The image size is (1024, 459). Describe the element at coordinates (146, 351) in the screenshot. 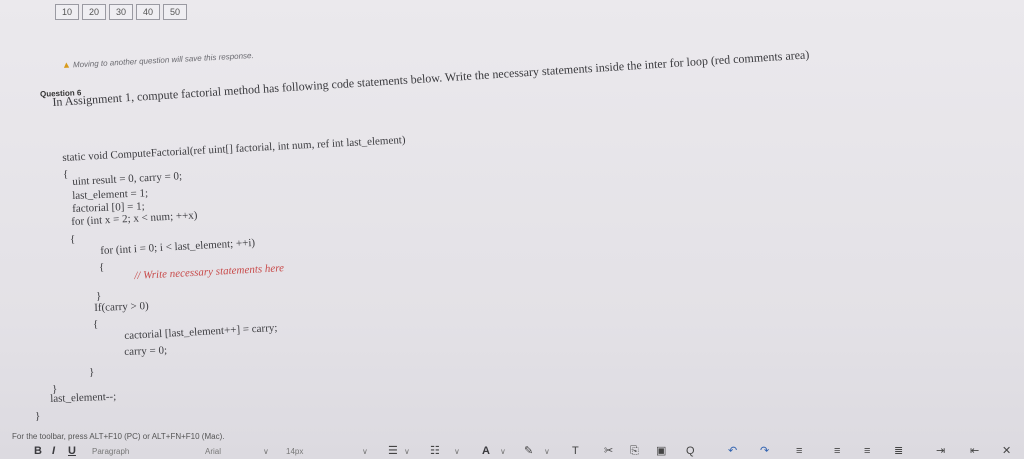

I see `code-line: carry = 0;` at that location.